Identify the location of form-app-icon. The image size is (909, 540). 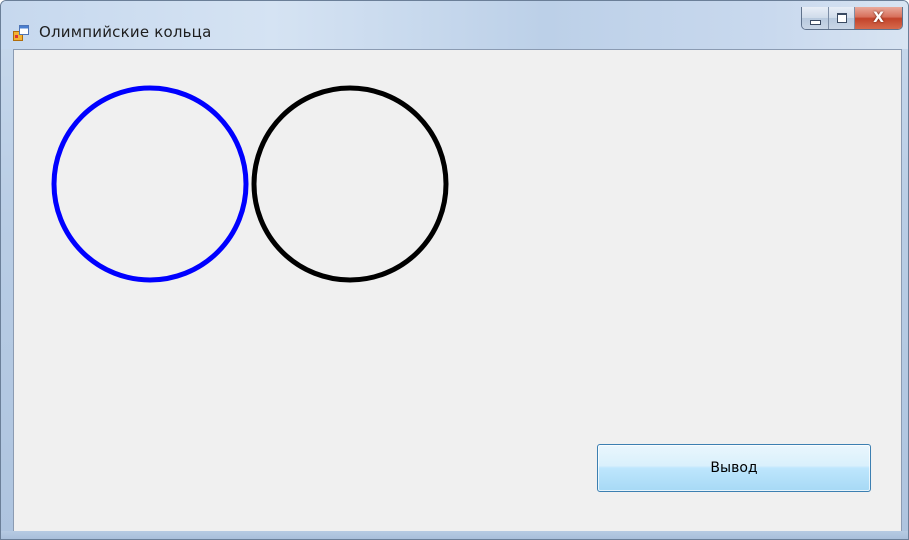
(21, 33).